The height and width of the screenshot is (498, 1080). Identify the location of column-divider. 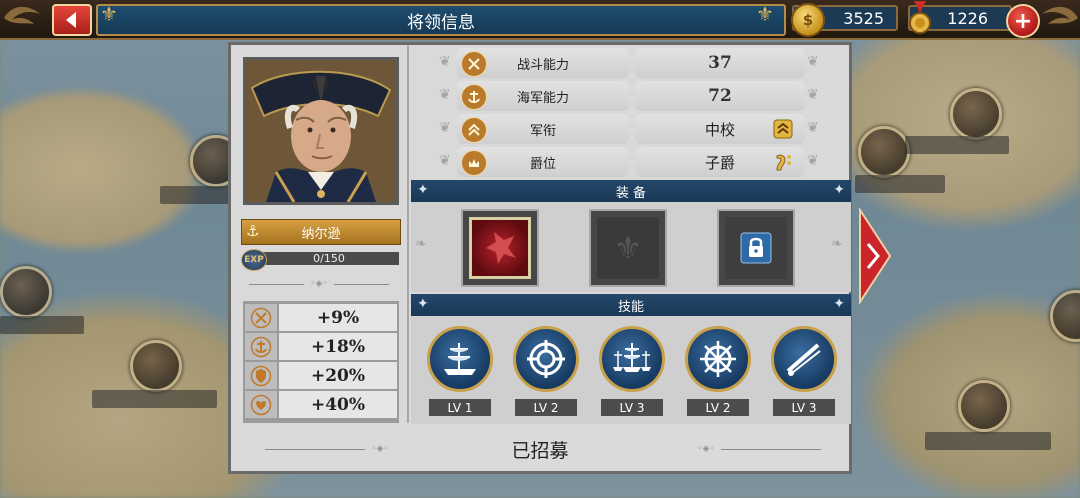
(408, 234).